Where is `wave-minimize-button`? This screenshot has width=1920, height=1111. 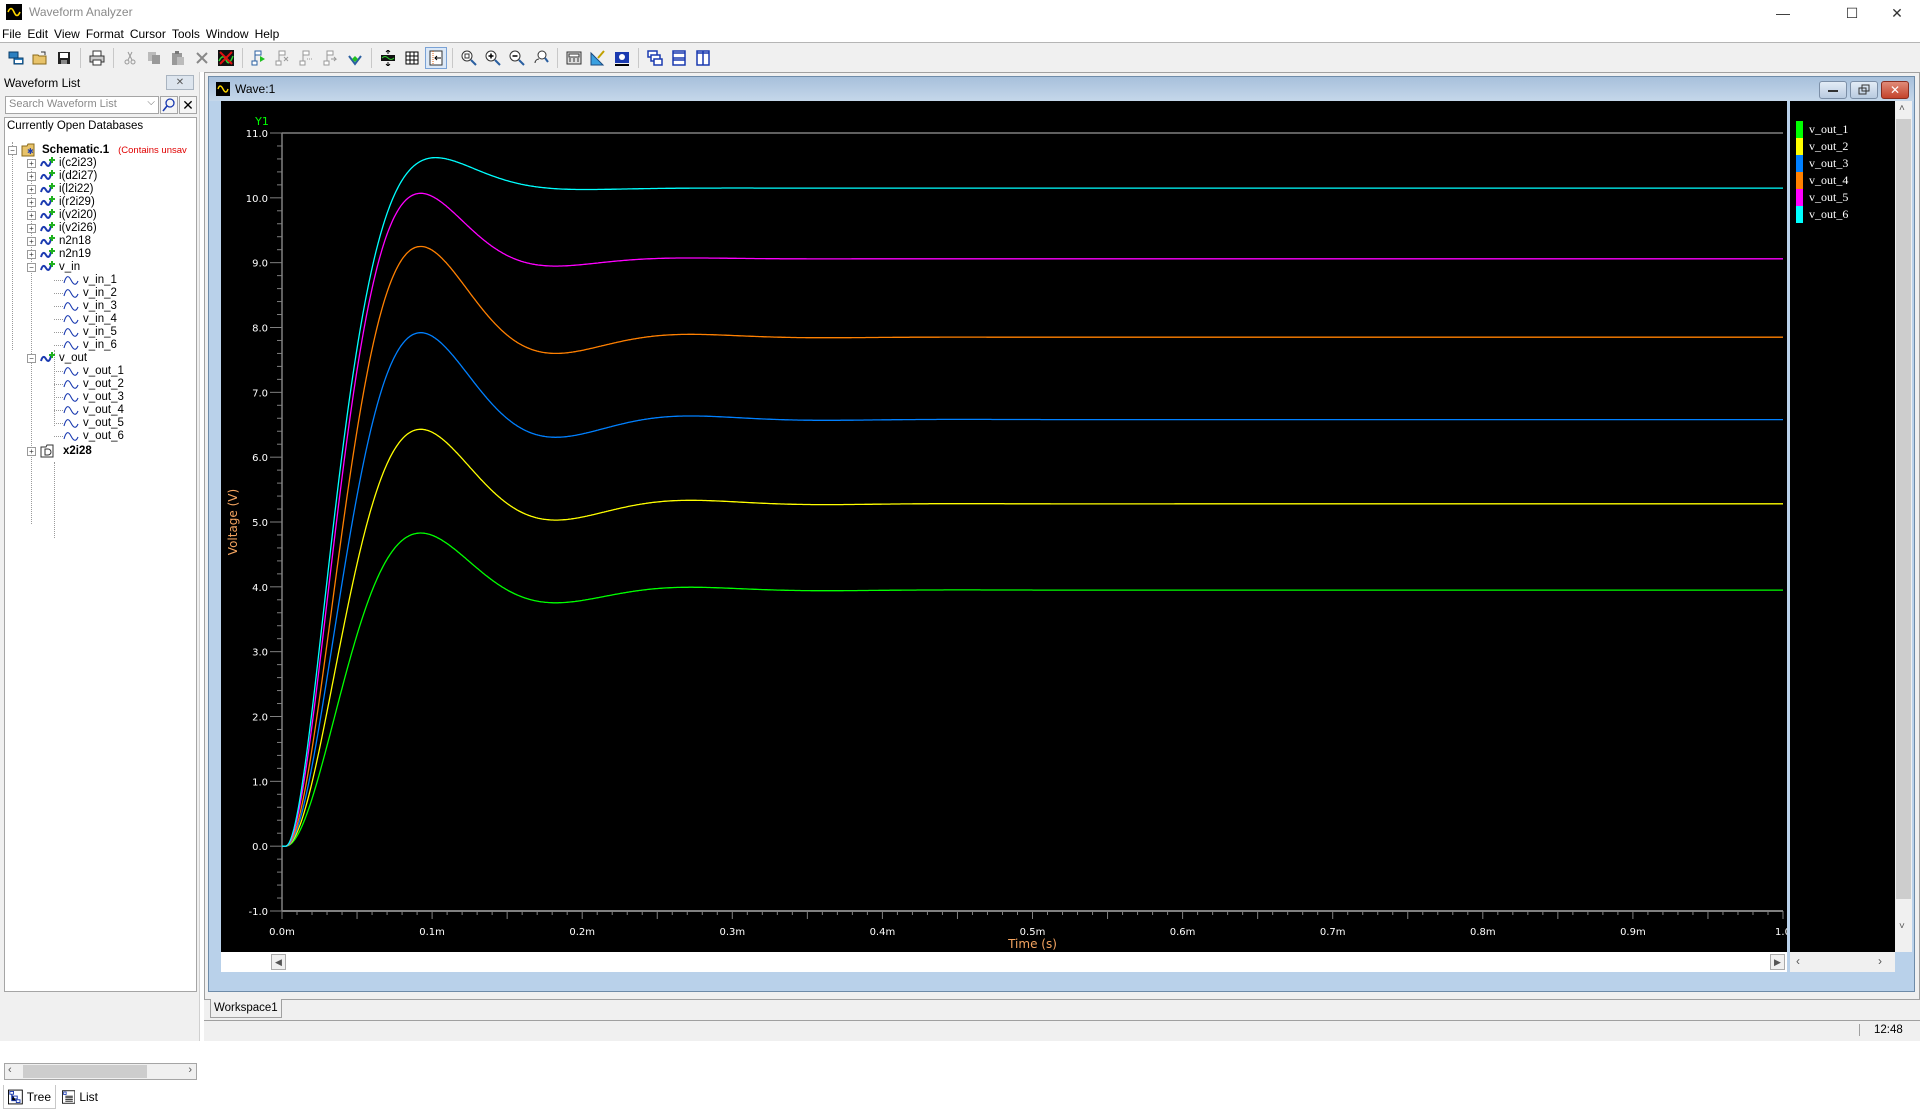 wave-minimize-button is located at coordinates (1833, 90).